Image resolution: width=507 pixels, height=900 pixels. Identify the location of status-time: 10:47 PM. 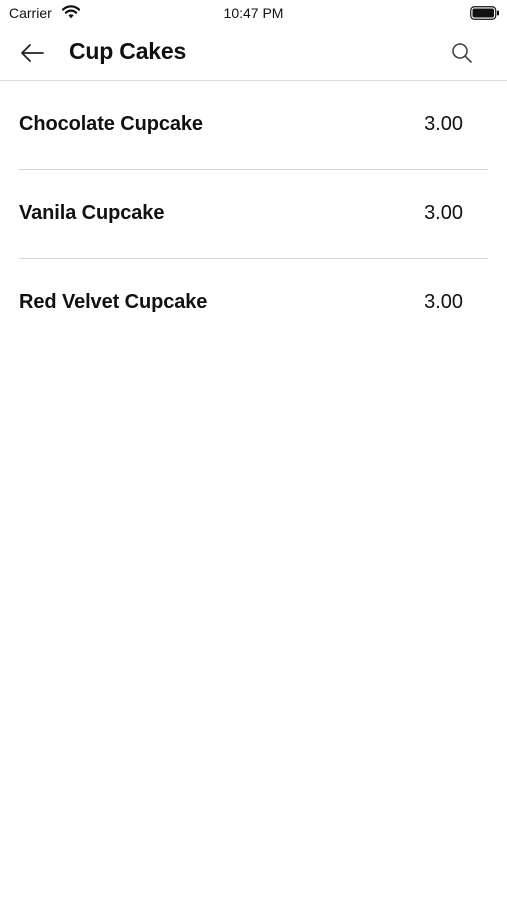
(253, 13).